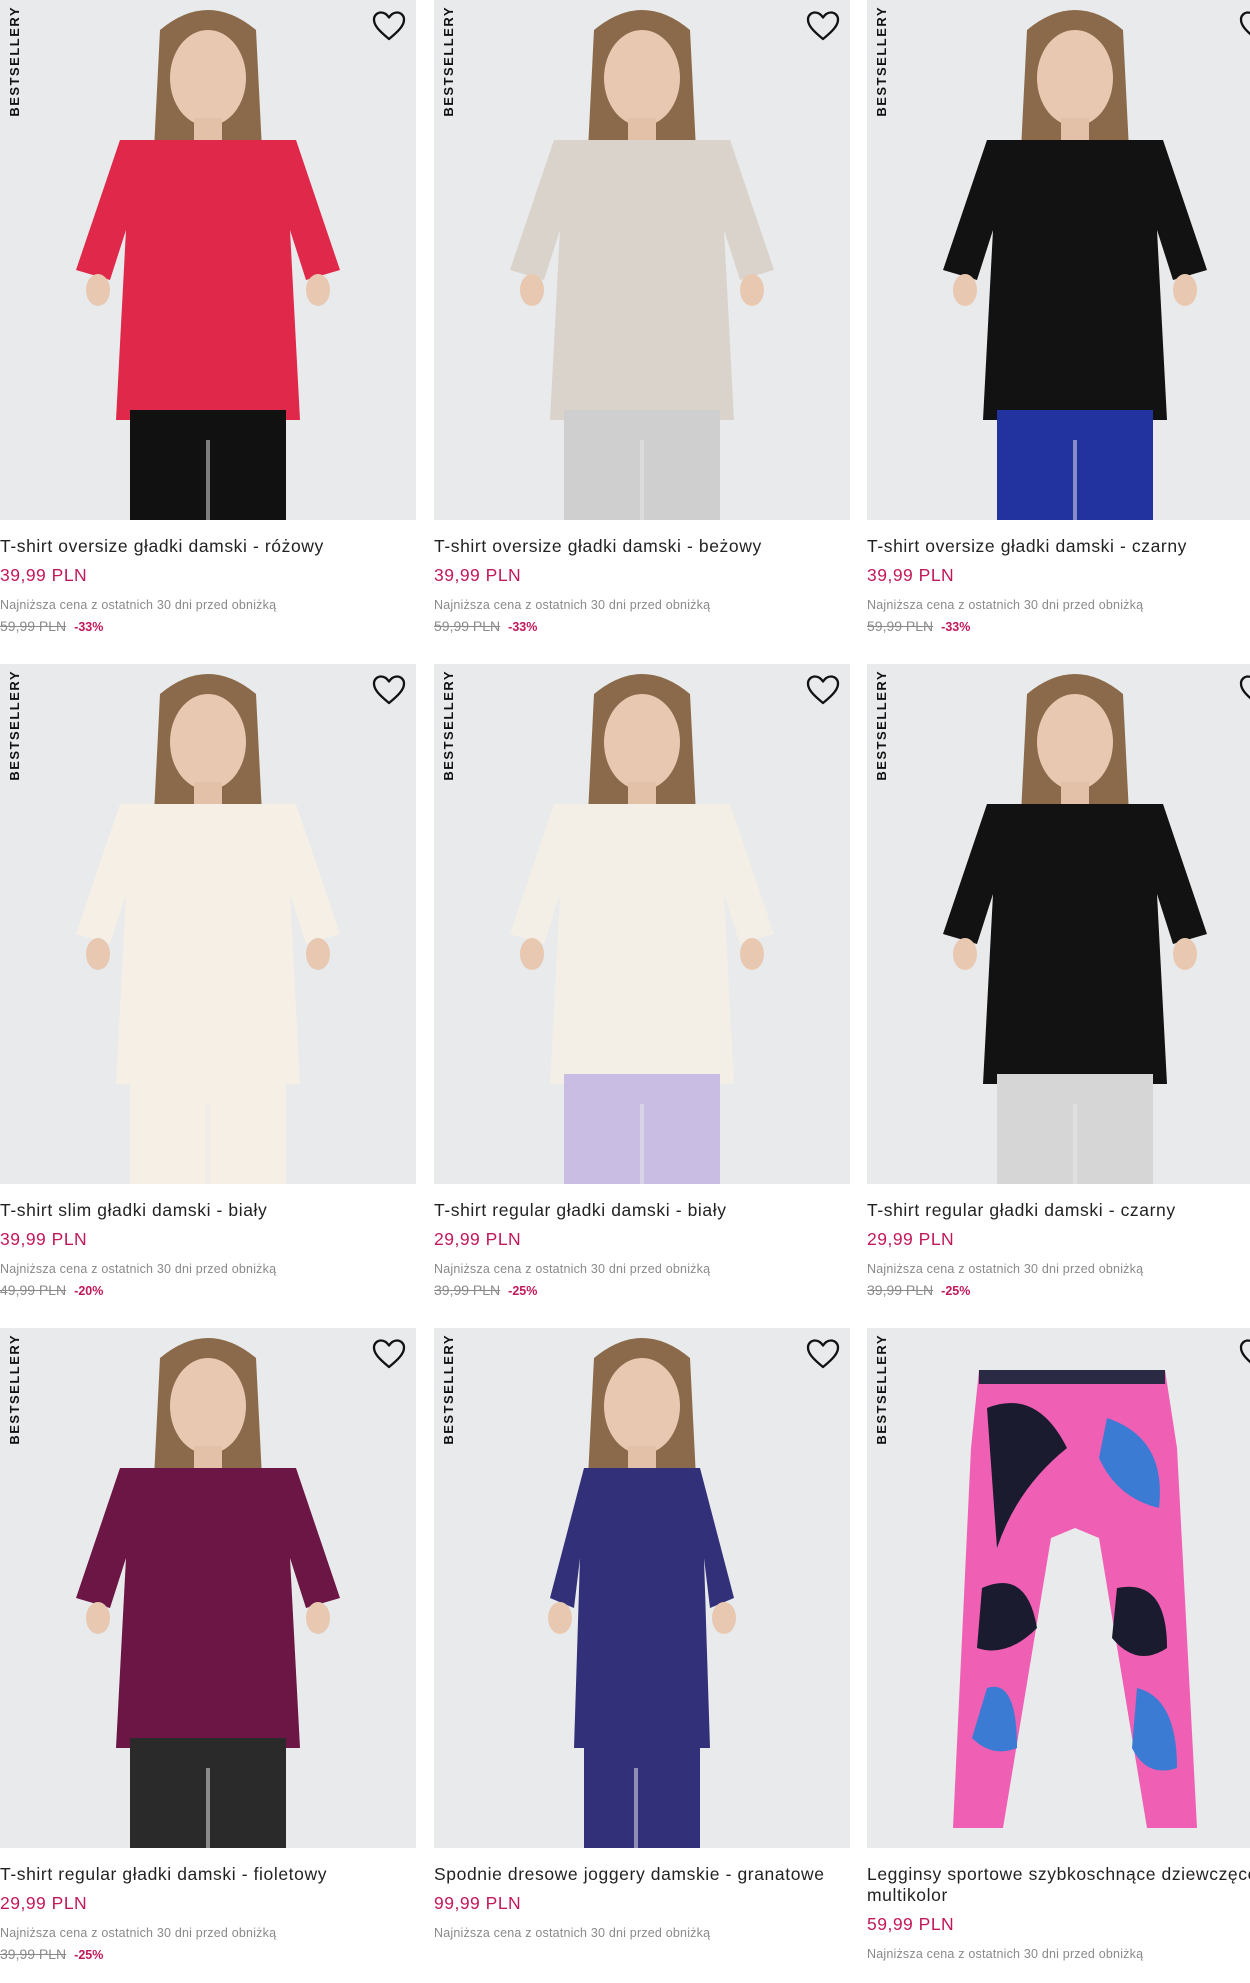 This screenshot has width=1250, height=1983. Describe the element at coordinates (208, 1290) in the screenshot. I see `old-price-row: 49,99 PLN -20%` at that location.